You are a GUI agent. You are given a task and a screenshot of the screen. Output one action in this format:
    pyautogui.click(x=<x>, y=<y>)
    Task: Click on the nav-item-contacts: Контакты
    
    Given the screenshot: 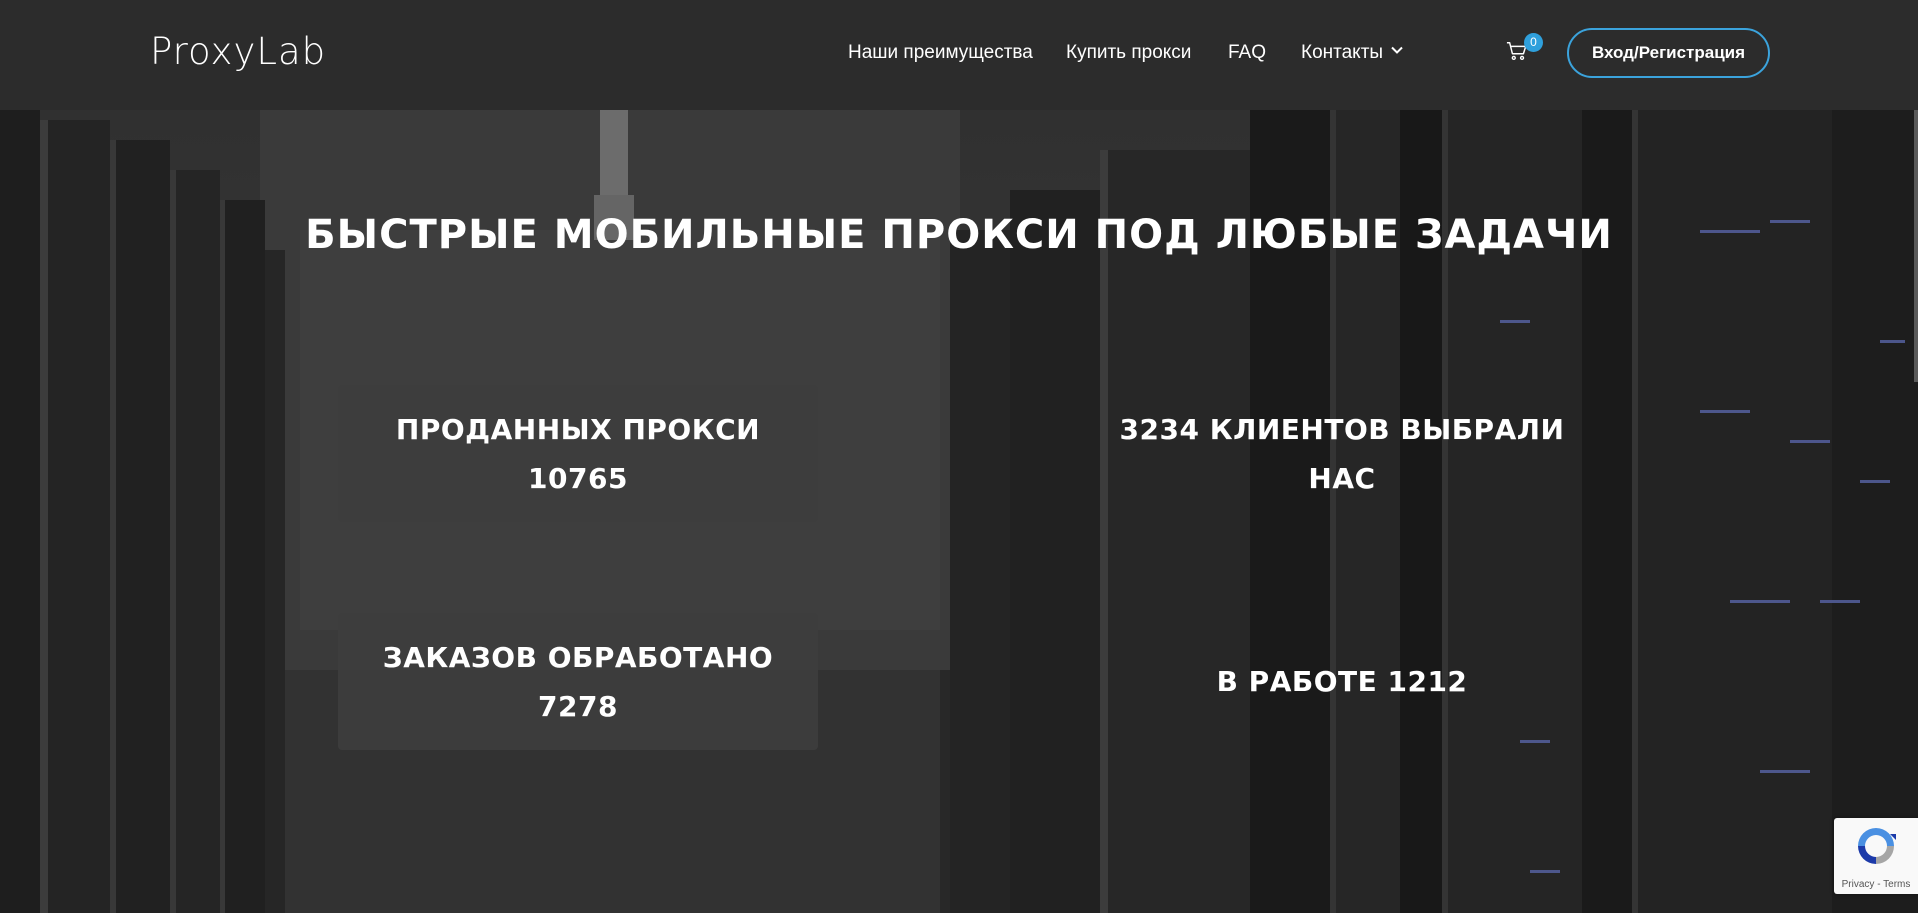 What is the action you would take?
    pyautogui.click(x=1352, y=53)
    